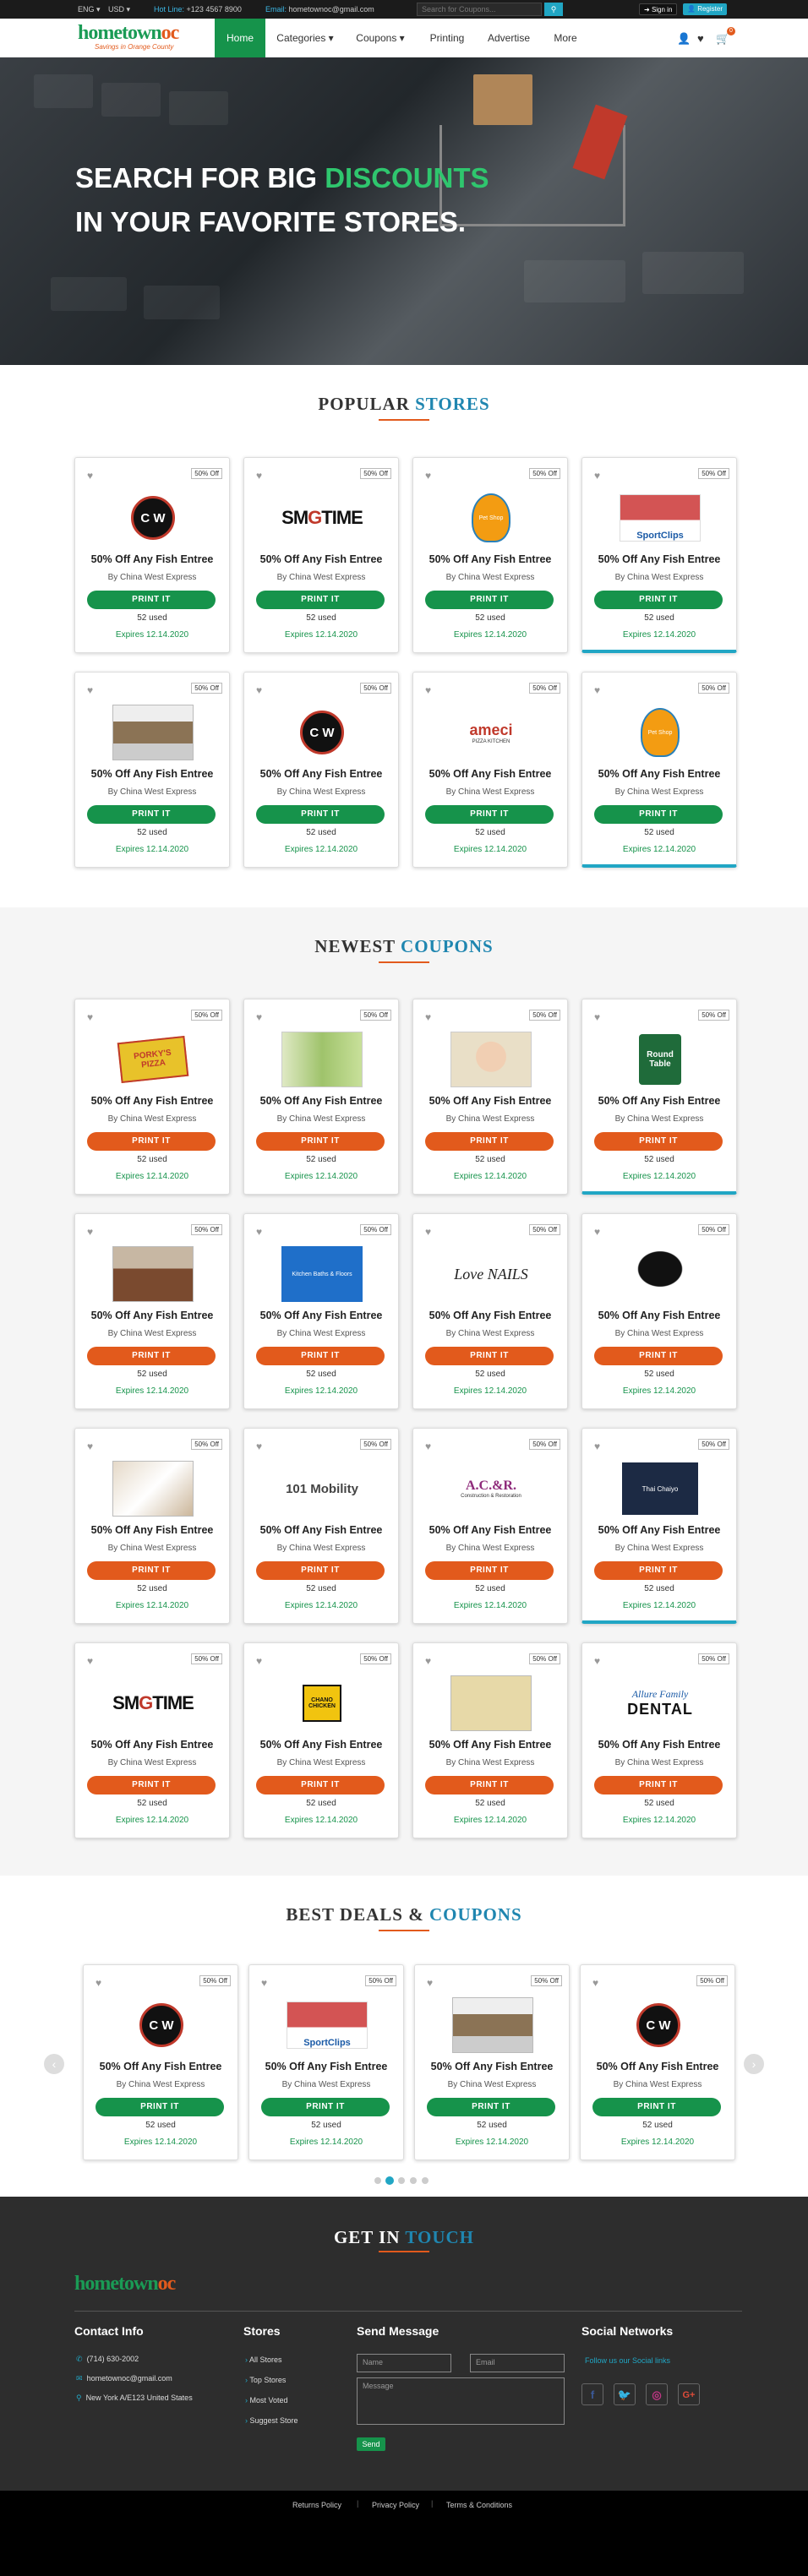 The image size is (808, 2576). I want to click on nav-coupons: Coupons ▾, so click(380, 38).